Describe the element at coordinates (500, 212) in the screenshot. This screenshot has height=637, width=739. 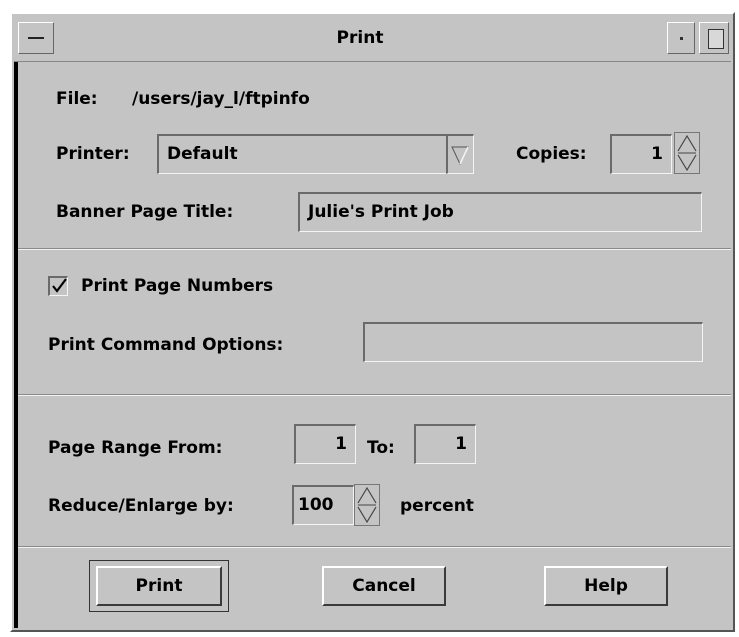
I see `banner-title-input: Julie's Print Job` at that location.